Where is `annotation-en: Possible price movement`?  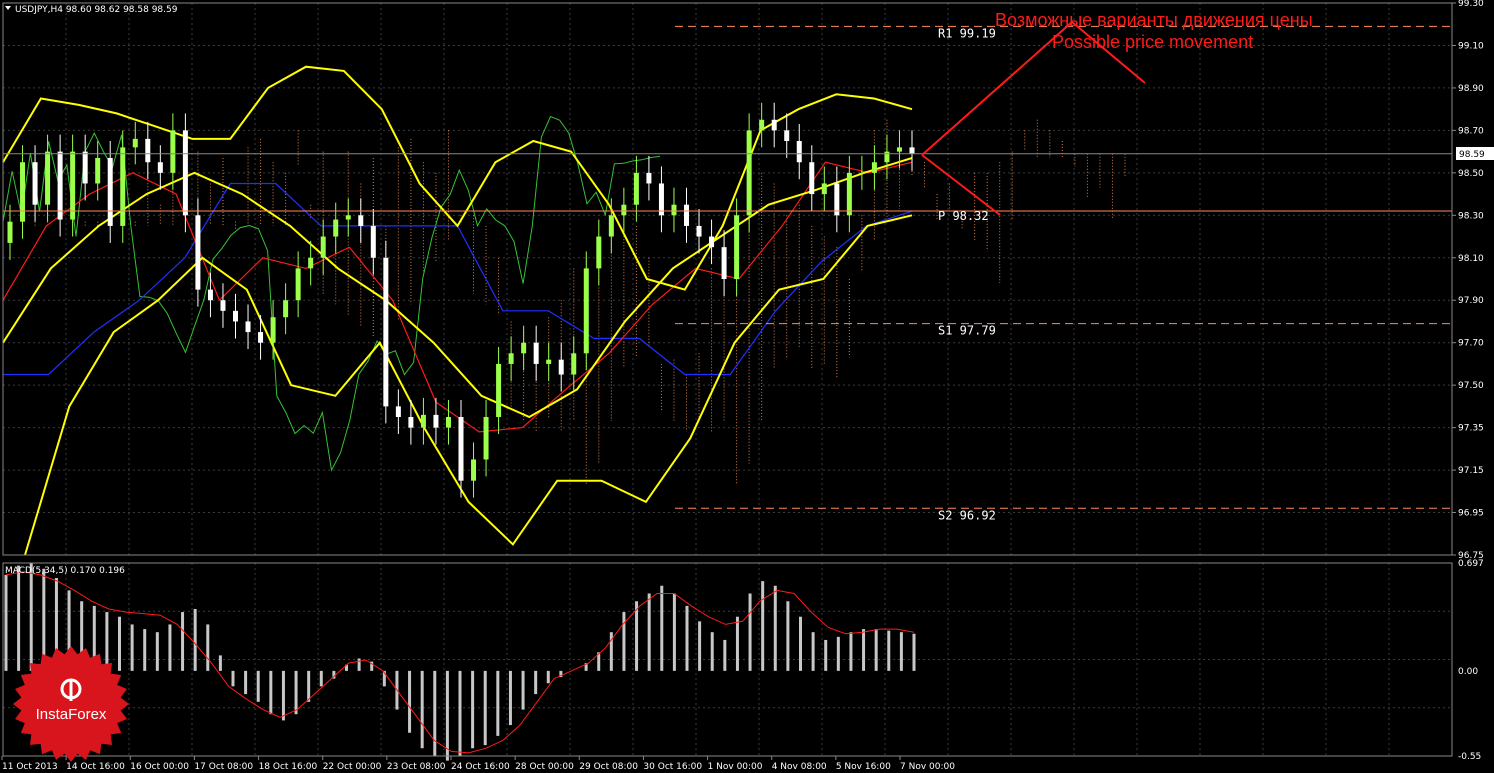
annotation-en: Possible price movement is located at coordinates (1152, 42).